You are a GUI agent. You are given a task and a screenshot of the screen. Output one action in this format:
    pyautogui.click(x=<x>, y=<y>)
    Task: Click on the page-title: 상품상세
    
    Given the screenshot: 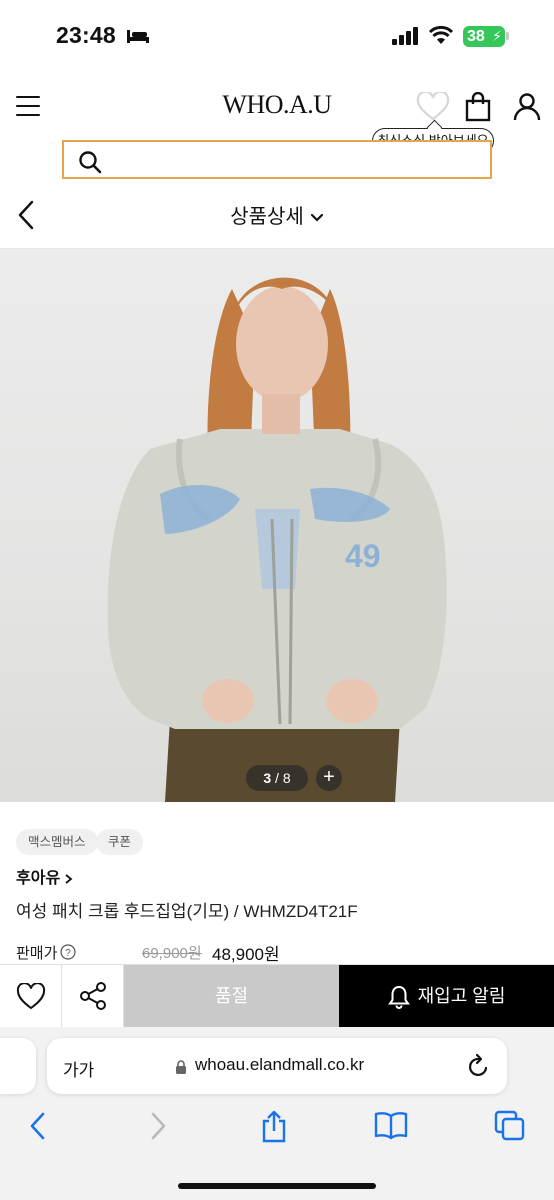 What is the action you would take?
    pyautogui.click(x=267, y=217)
    